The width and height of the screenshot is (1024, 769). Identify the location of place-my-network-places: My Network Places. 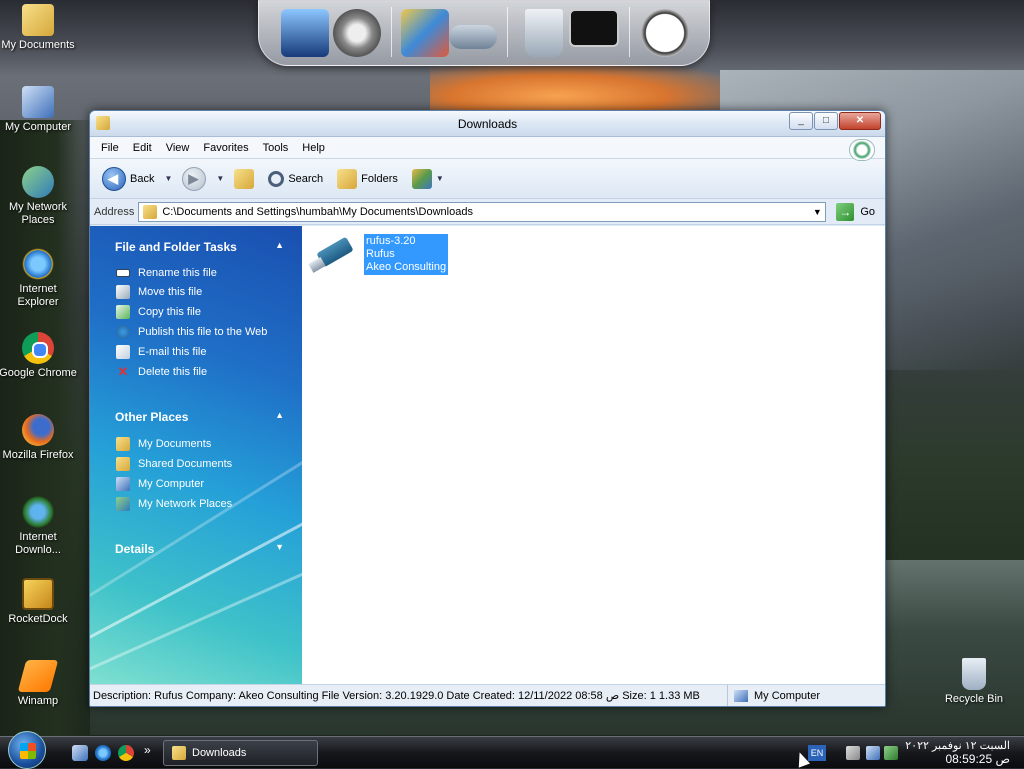
(196, 504).